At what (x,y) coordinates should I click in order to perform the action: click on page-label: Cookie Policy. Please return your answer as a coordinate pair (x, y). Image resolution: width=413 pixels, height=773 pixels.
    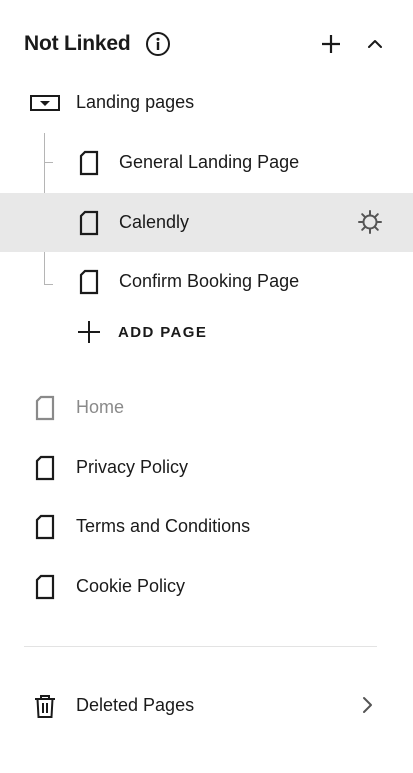
    Looking at the image, I should click on (131, 586).